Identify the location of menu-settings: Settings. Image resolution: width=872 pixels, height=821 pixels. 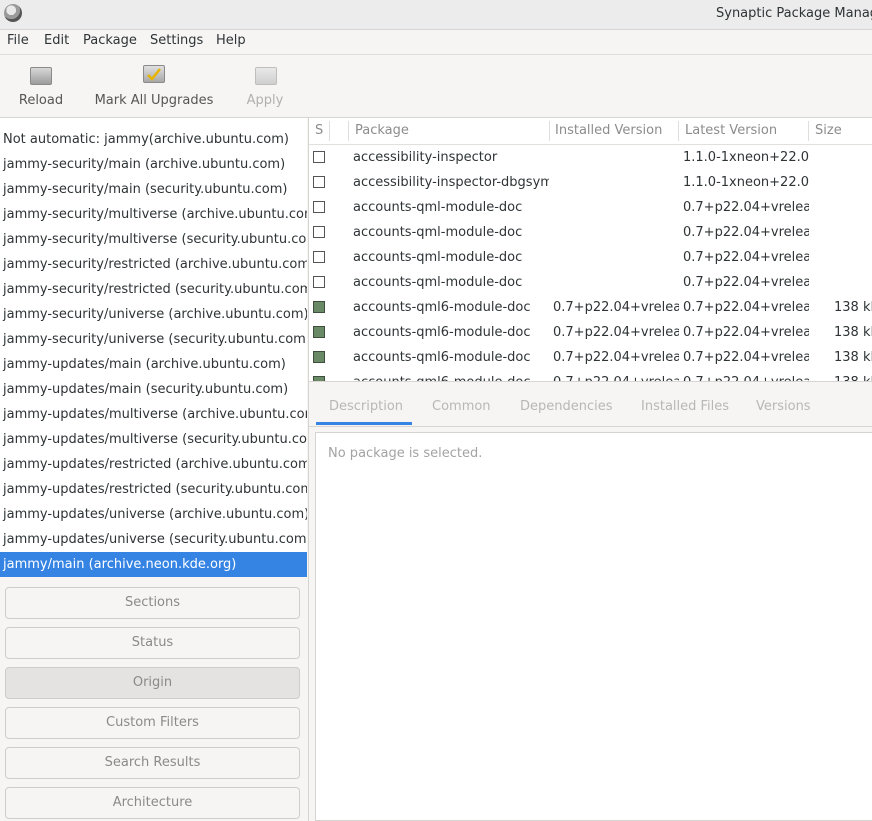
(176, 40).